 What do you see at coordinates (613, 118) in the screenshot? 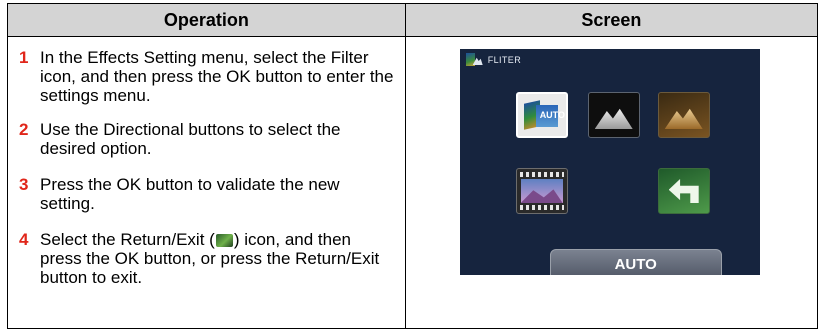
I see `mountain-bw-icon` at bounding box center [613, 118].